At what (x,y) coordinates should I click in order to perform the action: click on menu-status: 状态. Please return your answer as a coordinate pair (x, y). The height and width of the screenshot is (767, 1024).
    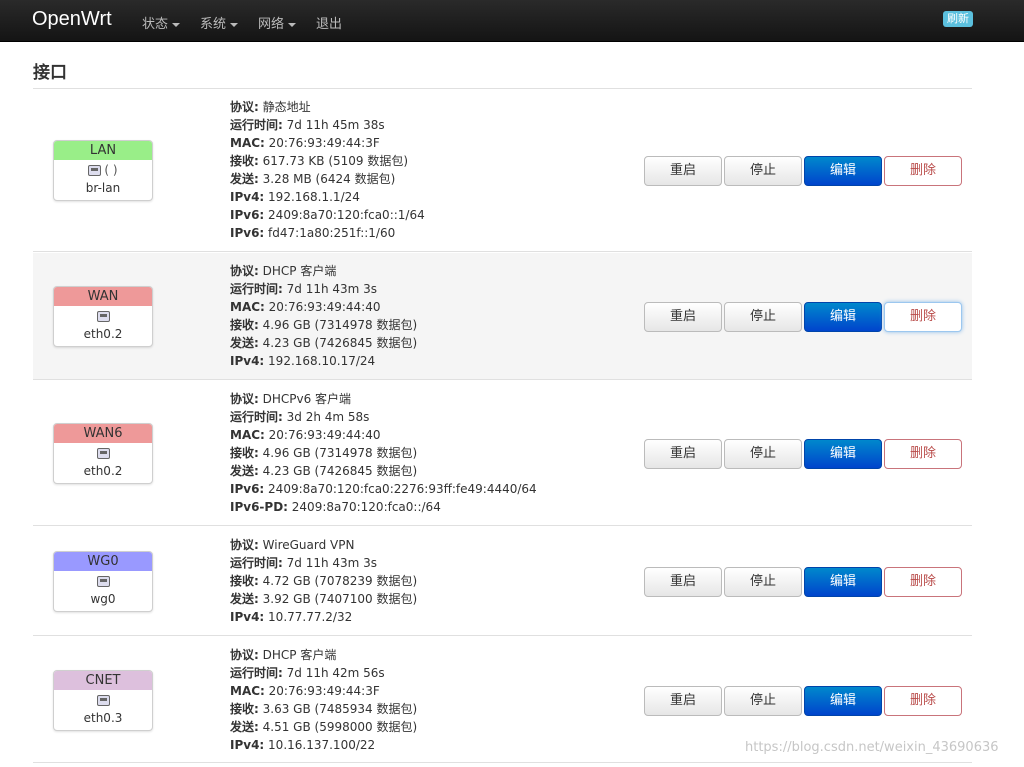
    Looking at the image, I should click on (161, 22).